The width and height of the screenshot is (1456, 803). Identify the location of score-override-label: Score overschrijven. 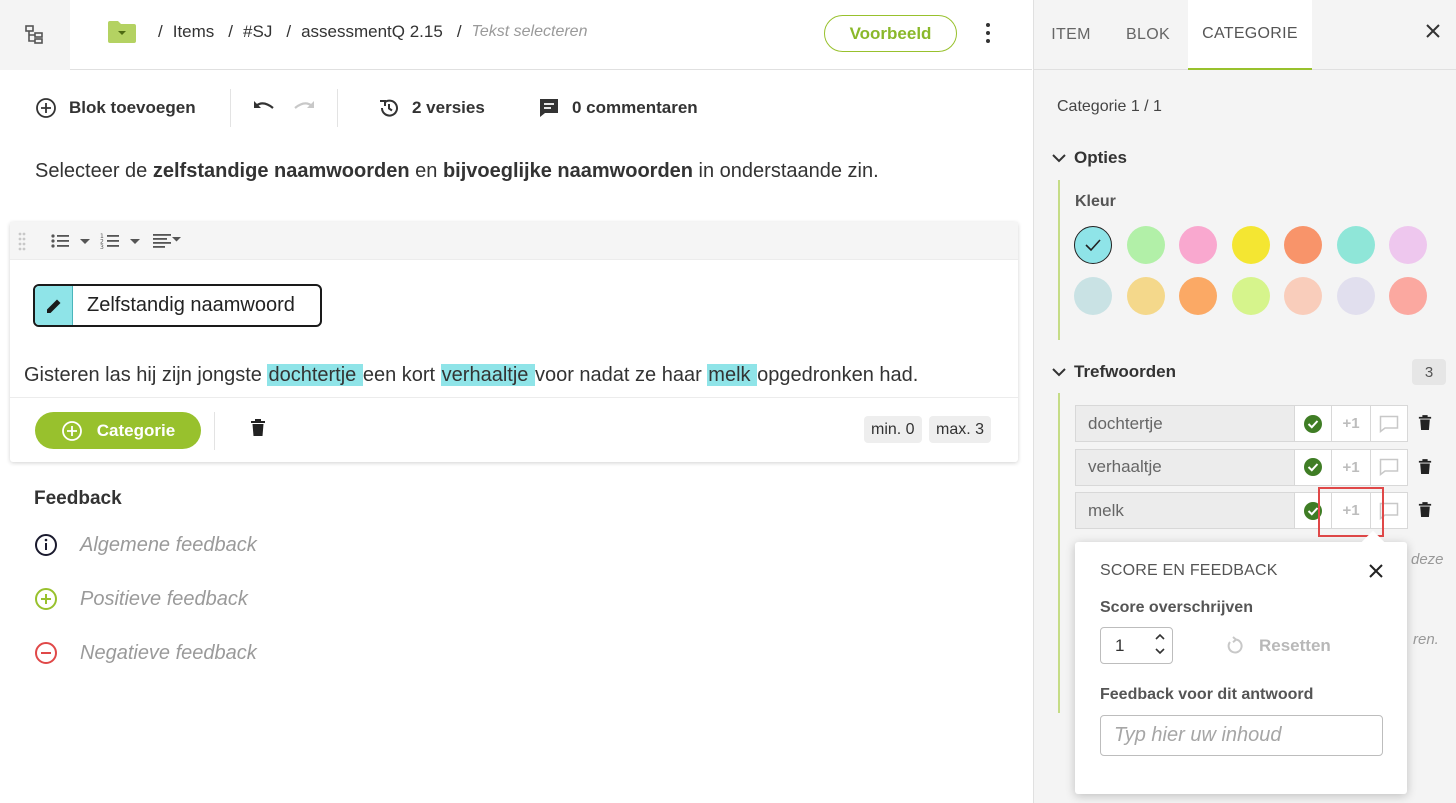
(1176, 607).